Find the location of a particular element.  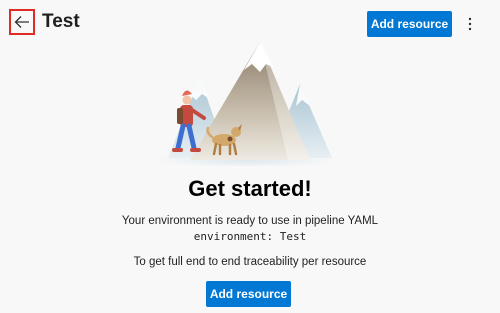

get-started-heading: Get started! is located at coordinates (250, 188).